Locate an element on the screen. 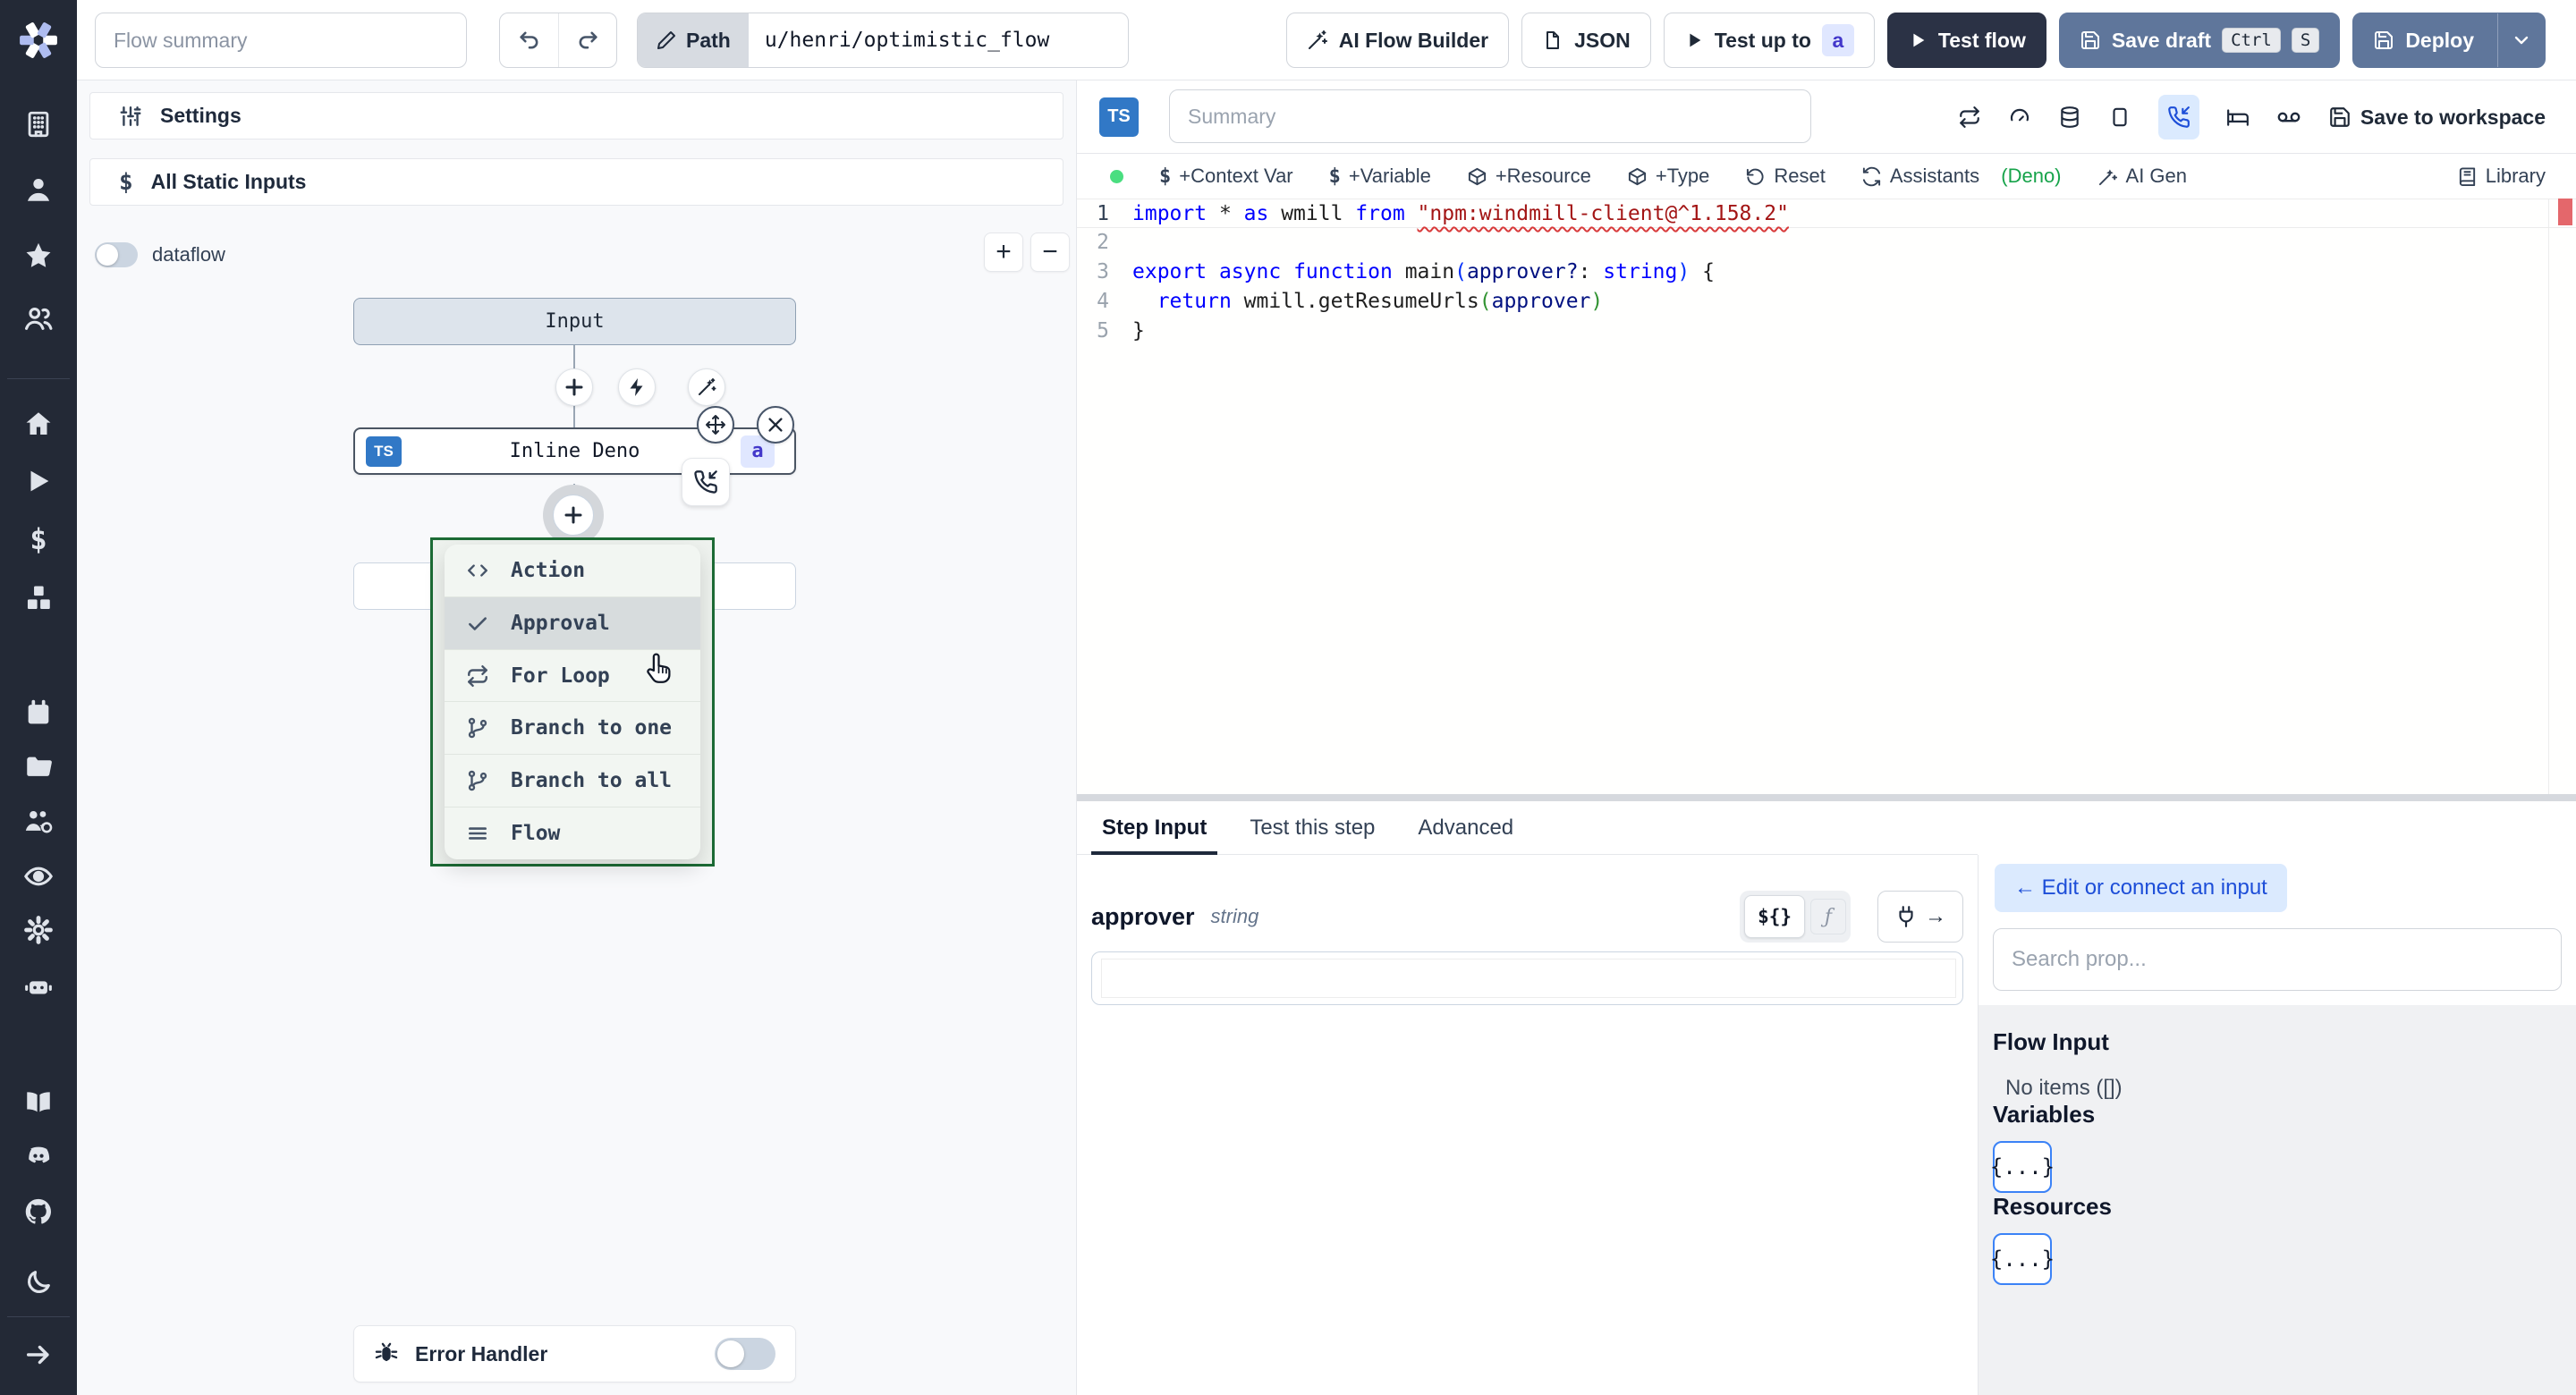 The height and width of the screenshot is (1395, 2576). workers-icon is located at coordinates (38, 822).